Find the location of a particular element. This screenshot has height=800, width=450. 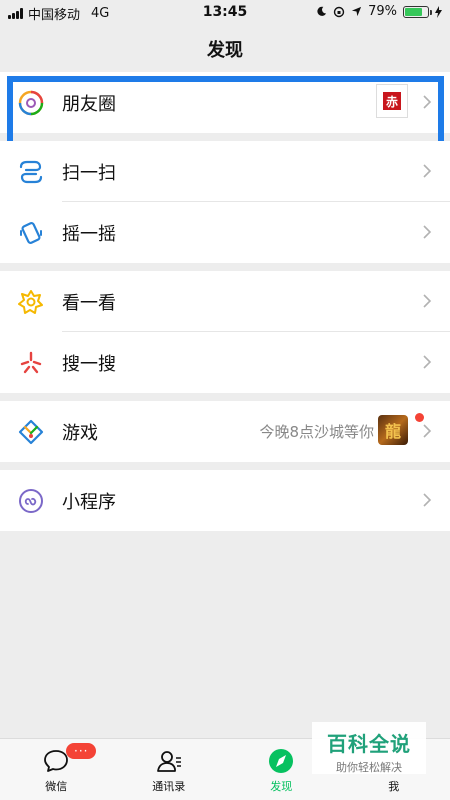

group-moments: 朋友圈 赤 is located at coordinates (225, 102).